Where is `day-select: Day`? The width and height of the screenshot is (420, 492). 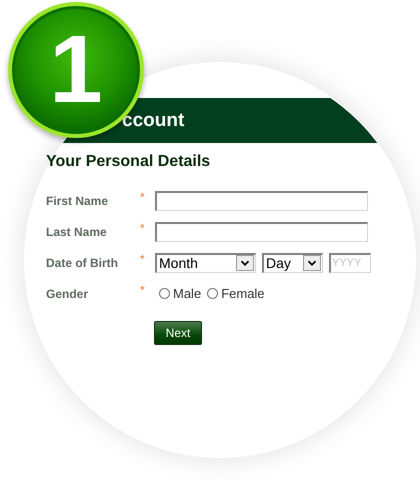 day-select: Day is located at coordinates (292, 262).